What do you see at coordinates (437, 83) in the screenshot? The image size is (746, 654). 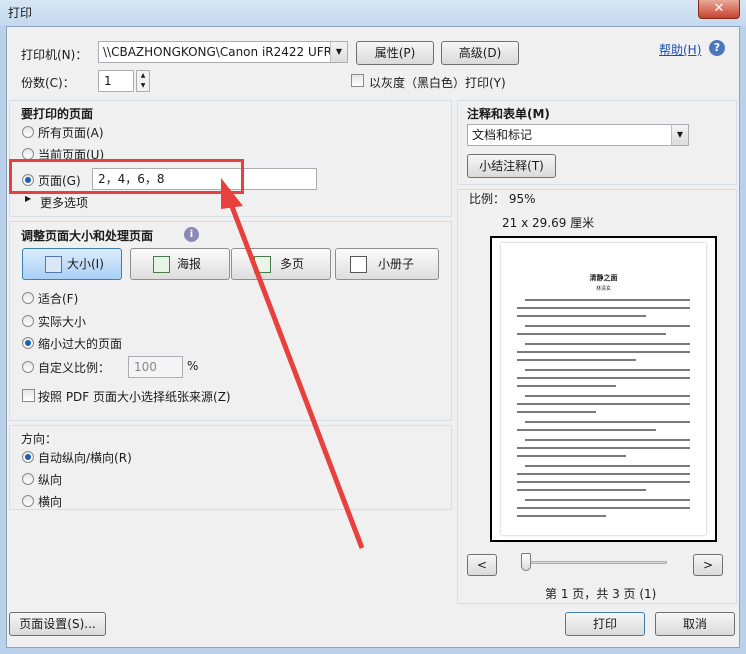 I see `grayscale-label: 以灰度（黑白色）打印(Y)` at bounding box center [437, 83].